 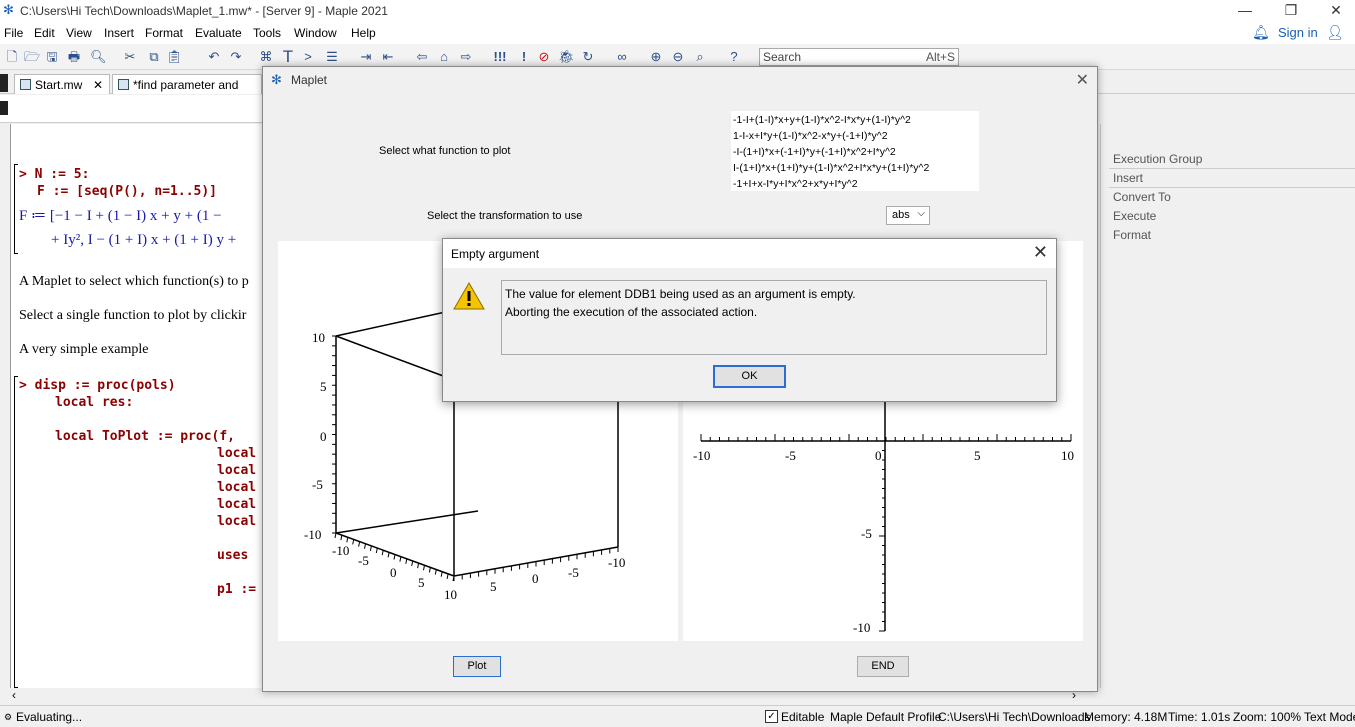 What do you see at coordinates (855, 120) in the screenshot?
I see `function-item: -1-I+(1-I)*x+y+(1-I)*x^2-I*x*y+(1-I)*y^2` at bounding box center [855, 120].